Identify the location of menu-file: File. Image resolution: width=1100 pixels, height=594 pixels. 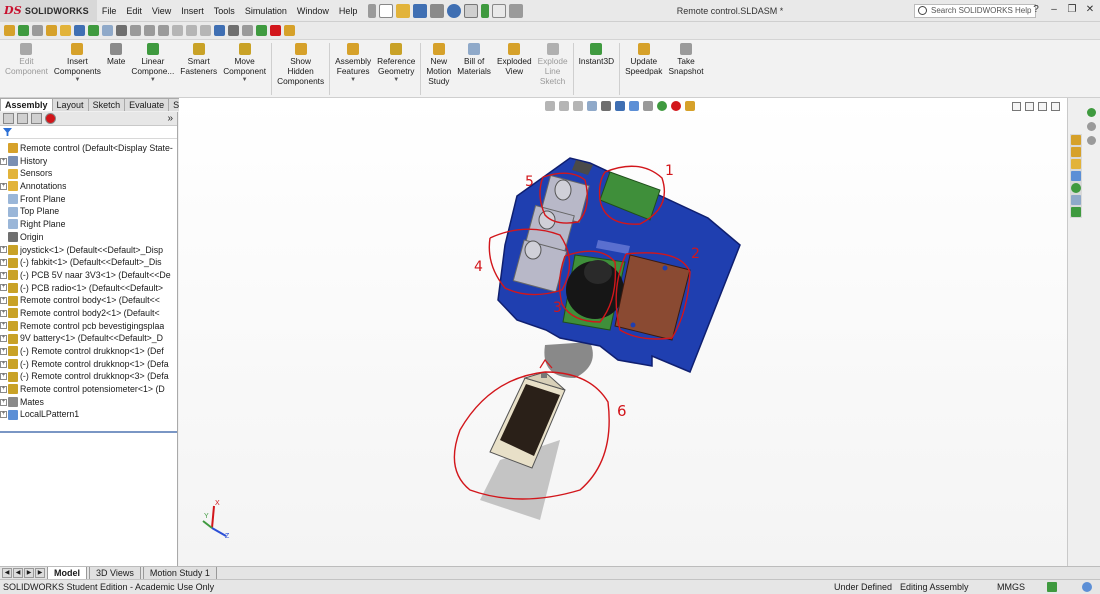
(109, 11).